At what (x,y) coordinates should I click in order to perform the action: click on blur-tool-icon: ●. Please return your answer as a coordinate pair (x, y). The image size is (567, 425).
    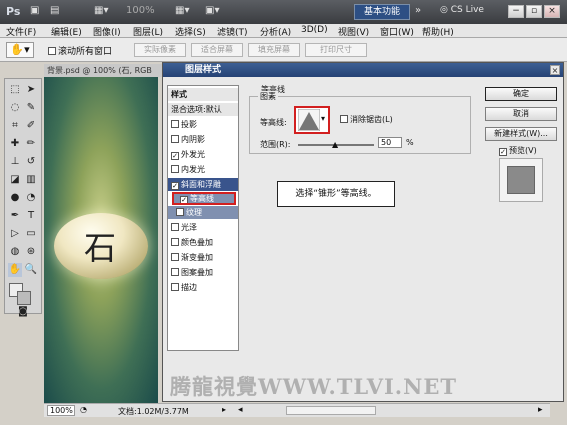
    Looking at the image, I should click on (15, 198).